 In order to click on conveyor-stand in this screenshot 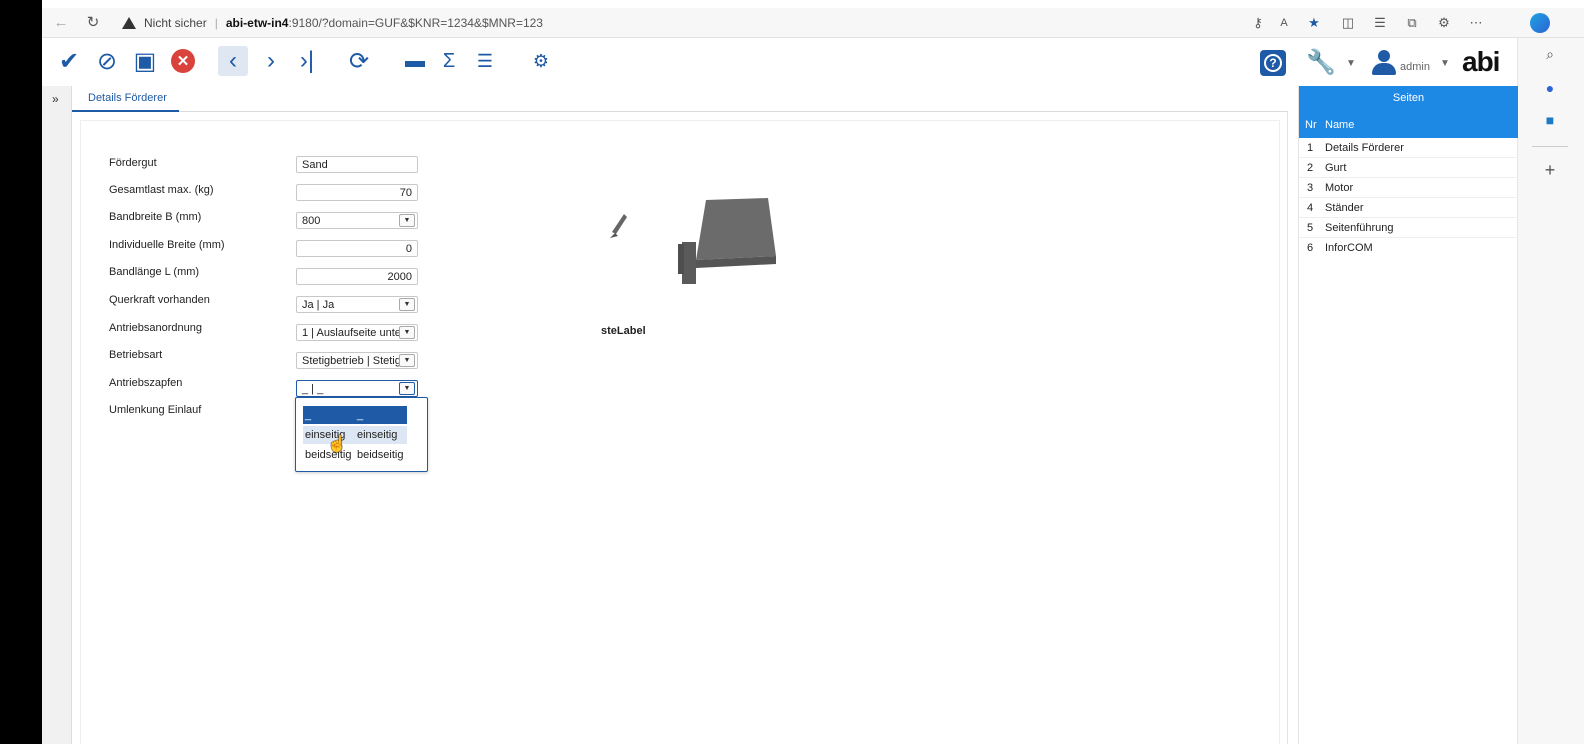, I will do `click(689, 263)`.